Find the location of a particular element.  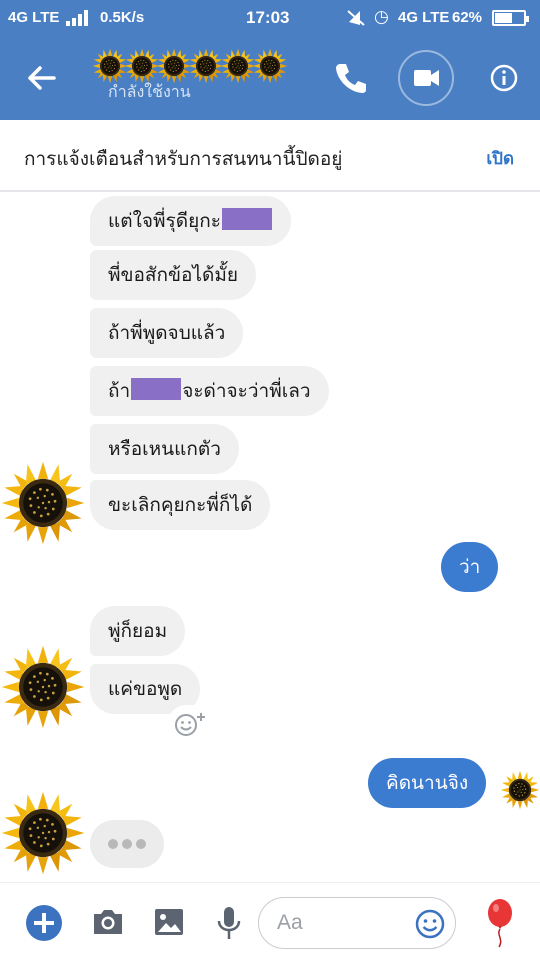

message-text: คิดนานจิง is located at coordinates (427, 783).